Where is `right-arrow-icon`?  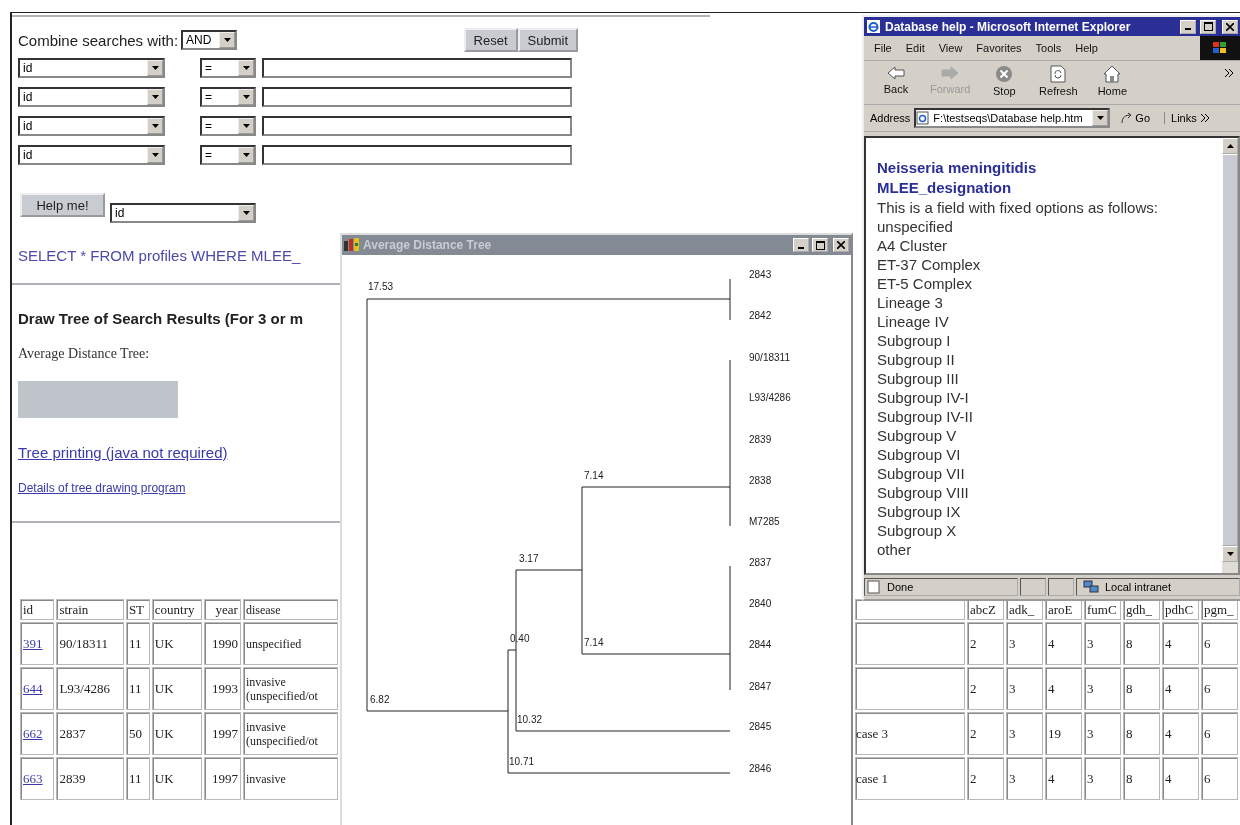
right-arrow-icon is located at coordinates (950, 73).